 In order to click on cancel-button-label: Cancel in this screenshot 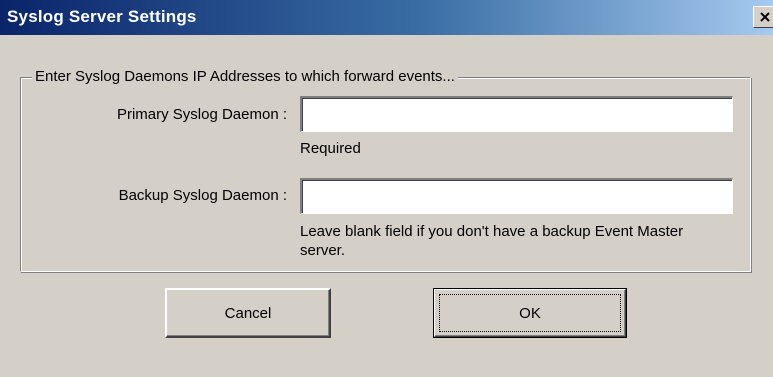, I will do `click(248, 313)`.